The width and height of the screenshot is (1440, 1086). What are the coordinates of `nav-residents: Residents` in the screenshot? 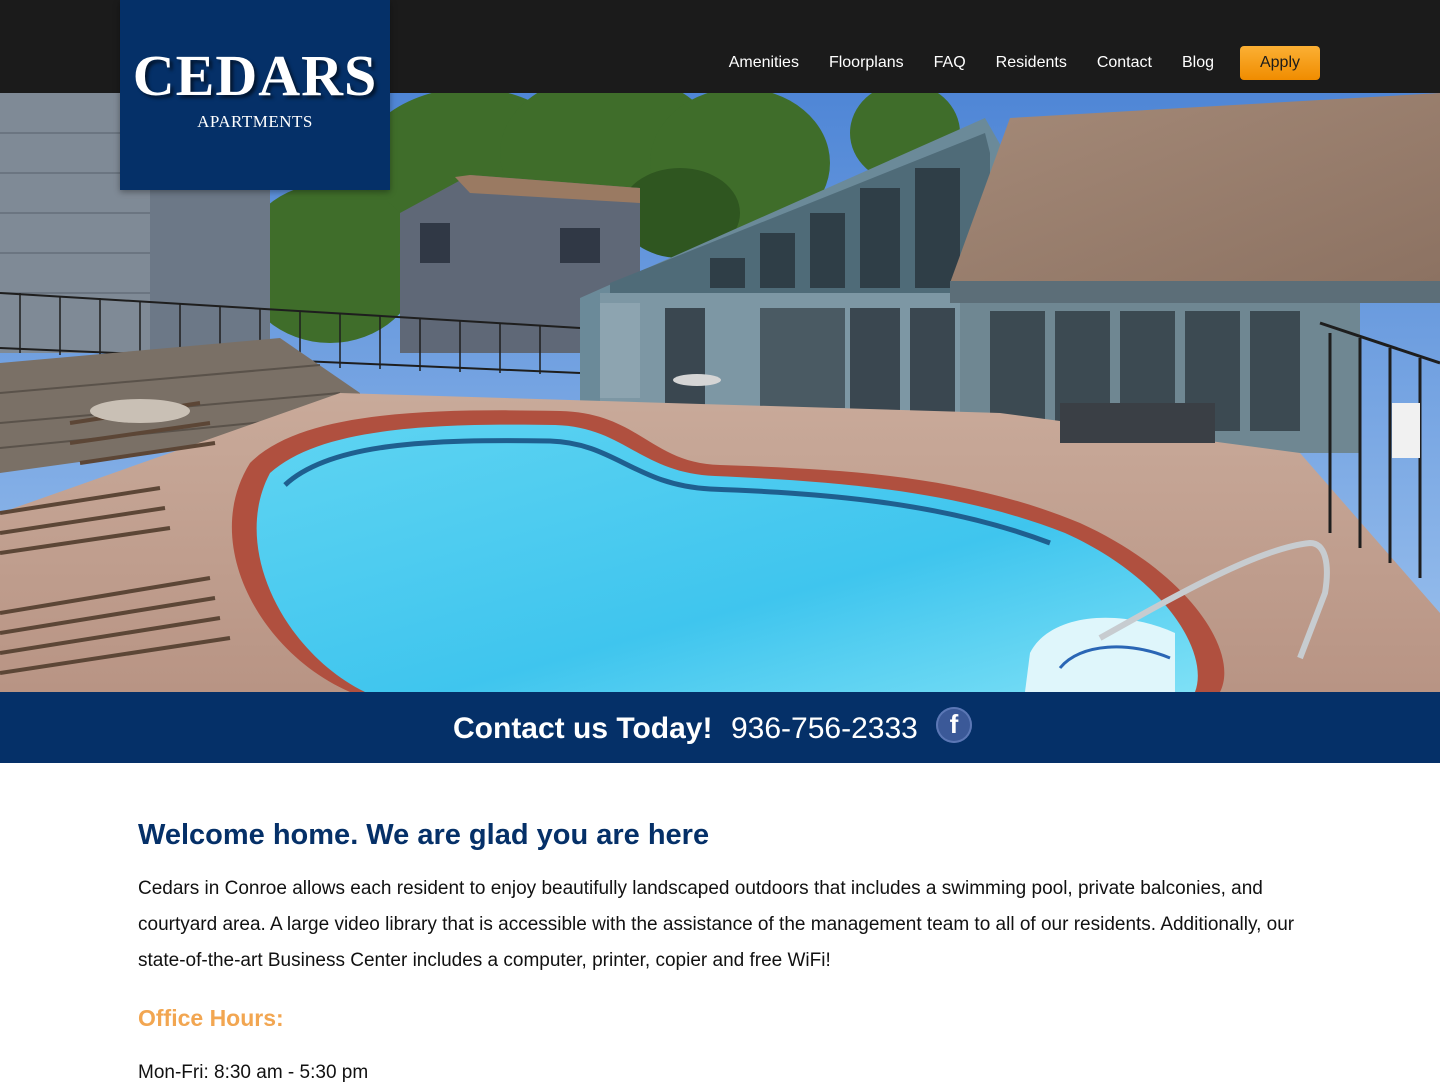 It's located at (1031, 63).